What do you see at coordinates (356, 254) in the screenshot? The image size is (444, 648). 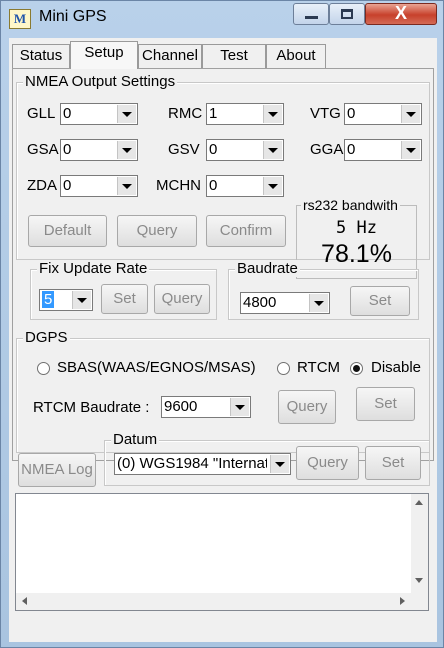 I see `rs232-percent: 78.1%` at bounding box center [356, 254].